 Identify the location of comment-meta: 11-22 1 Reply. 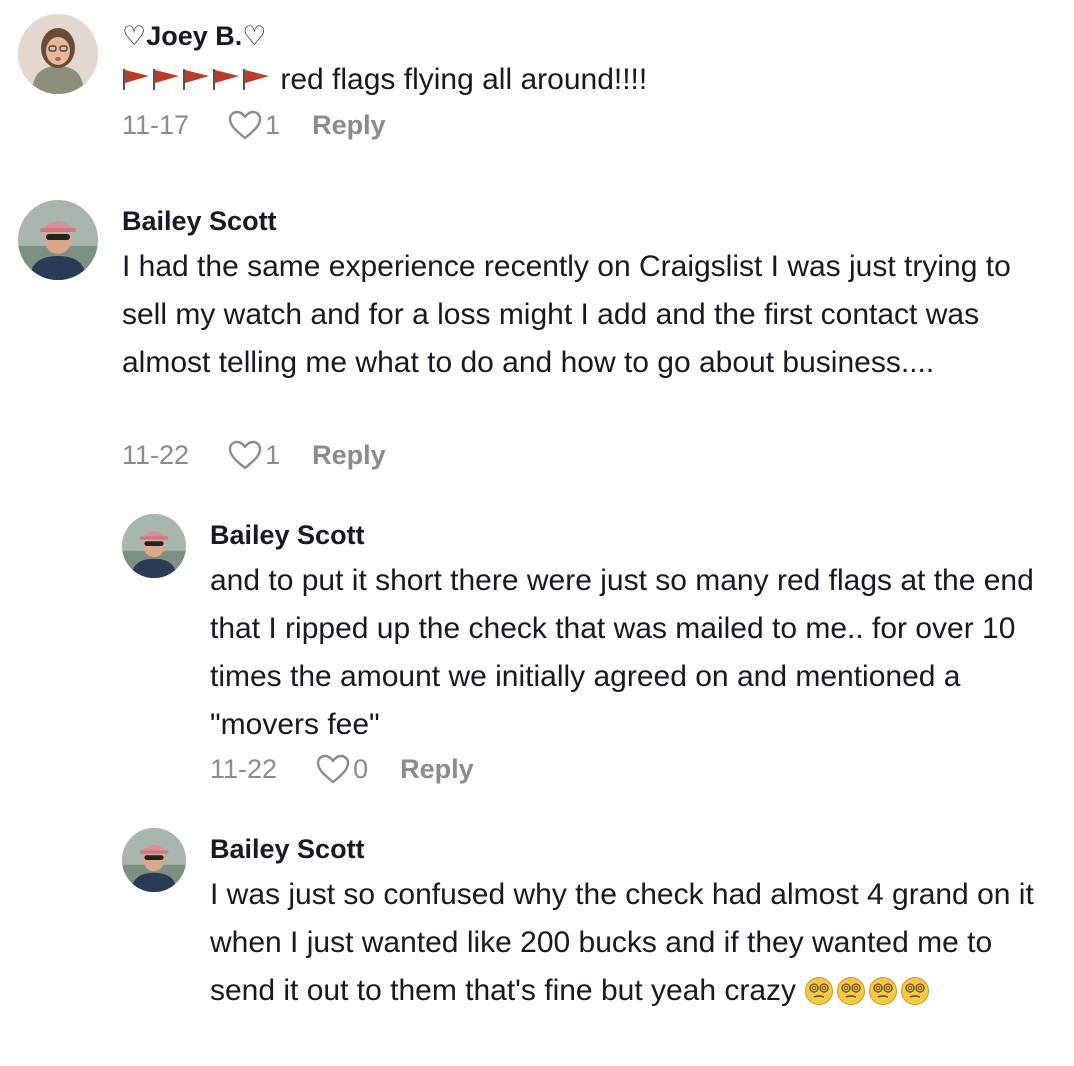
(254, 455).